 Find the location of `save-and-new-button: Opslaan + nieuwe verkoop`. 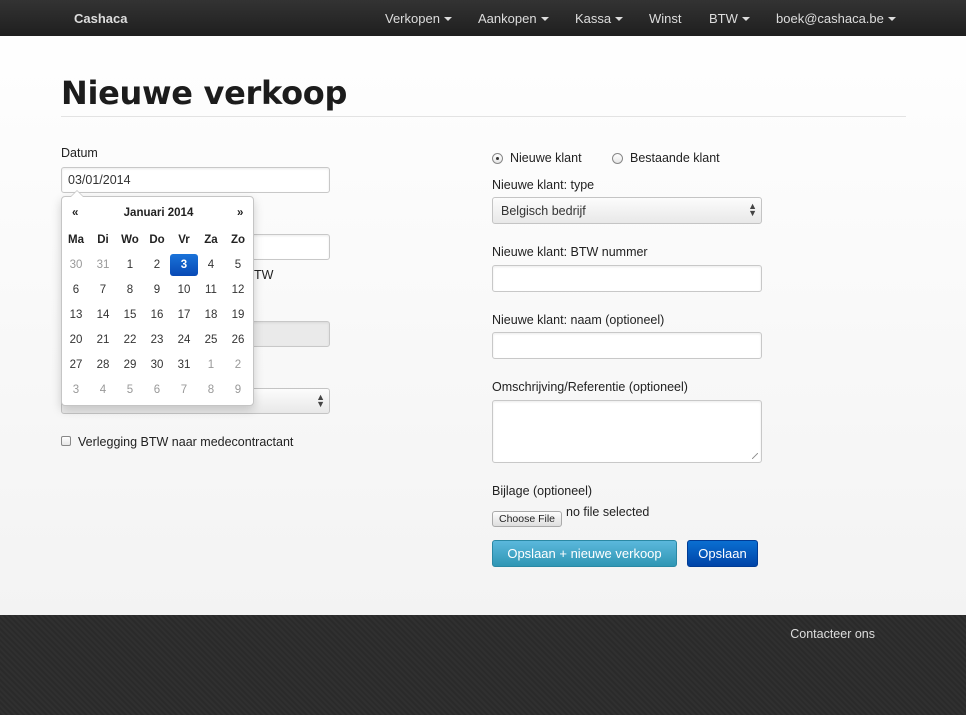

save-and-new-button: Opslaan + nieuwe verkoop is located at coordinates (584, 553).